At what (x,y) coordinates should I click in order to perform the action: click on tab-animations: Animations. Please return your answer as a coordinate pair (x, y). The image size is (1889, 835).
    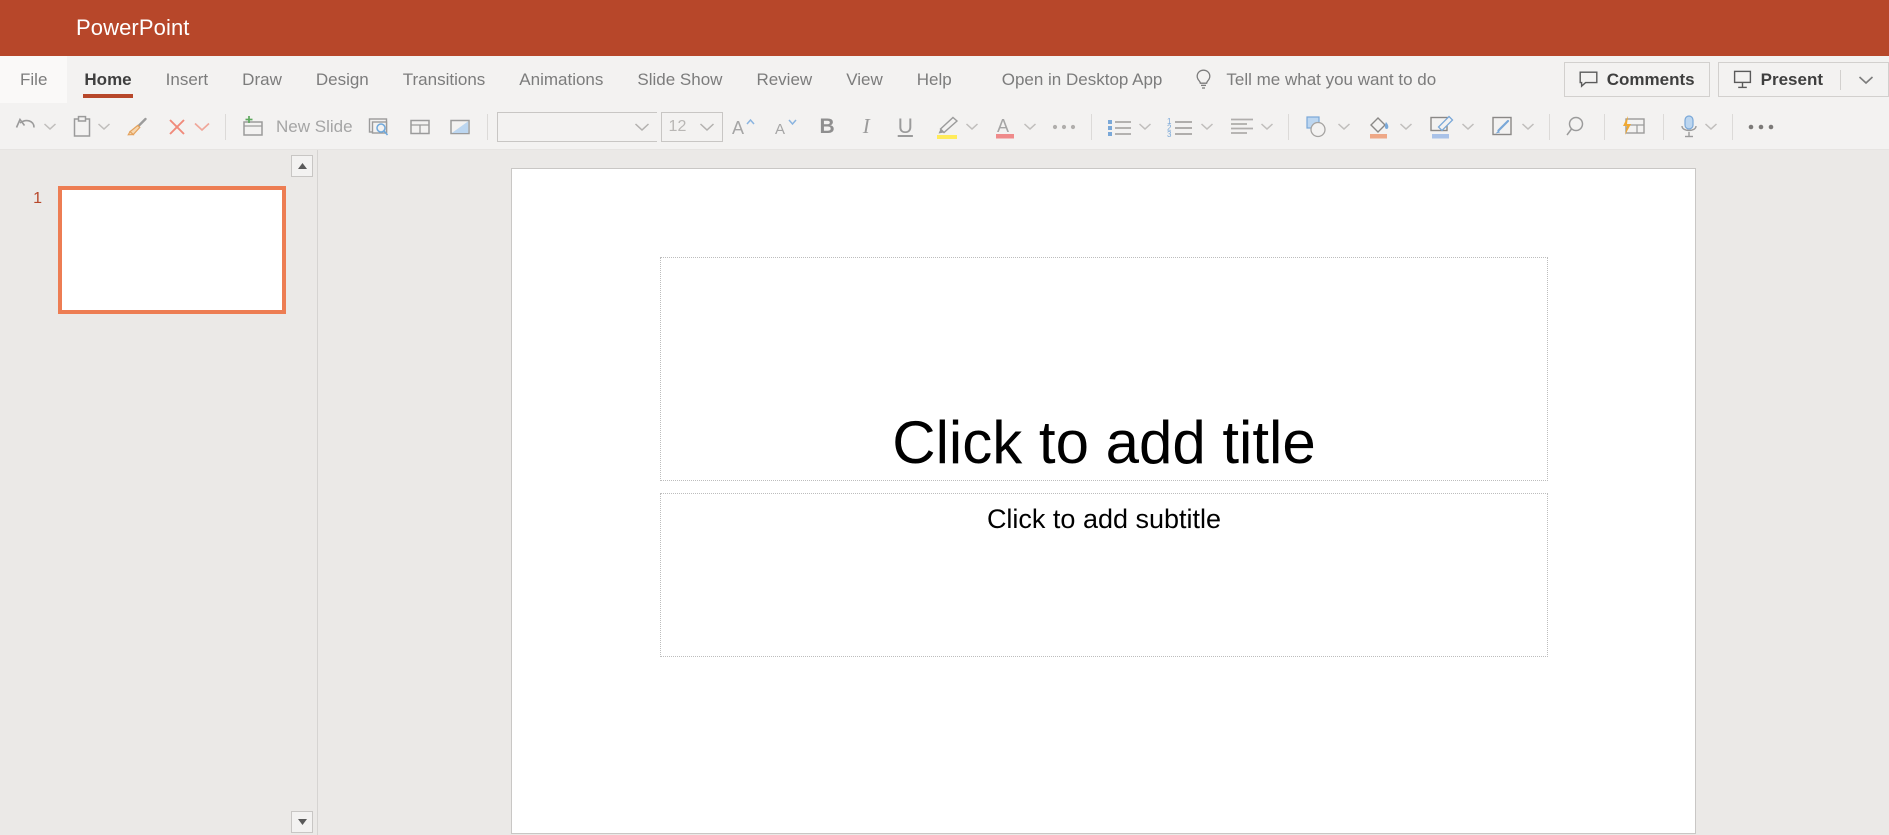
    Looking at the image, I should click on (561, 79).